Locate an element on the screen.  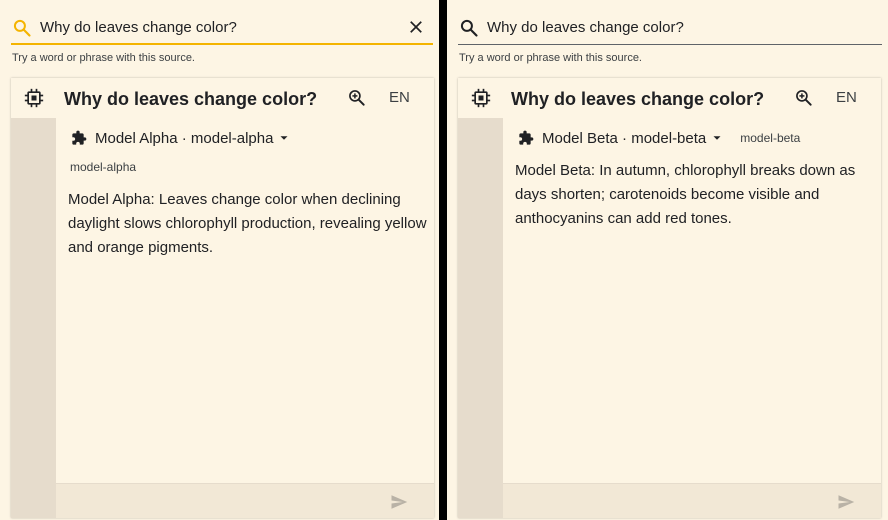
model-tag: model-beta is located at coordinates (770, 138).